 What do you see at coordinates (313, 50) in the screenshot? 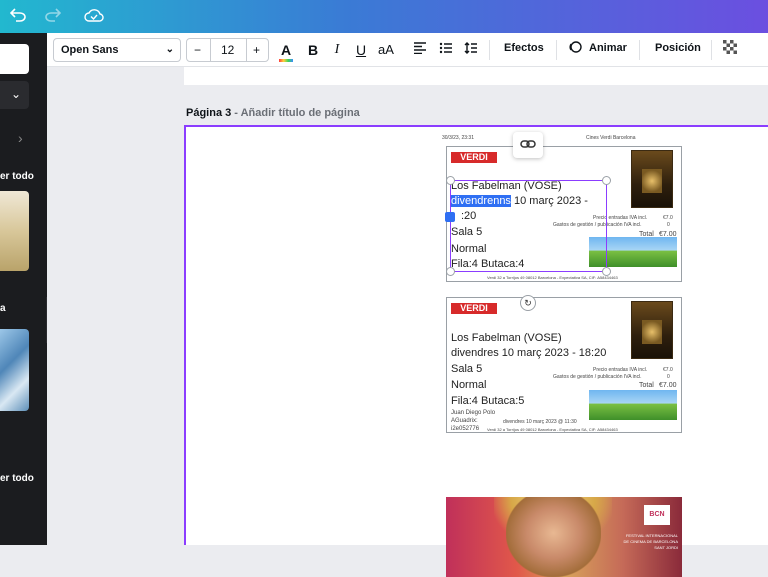
I see `bold-button: B` at bounding box center [313, 50].